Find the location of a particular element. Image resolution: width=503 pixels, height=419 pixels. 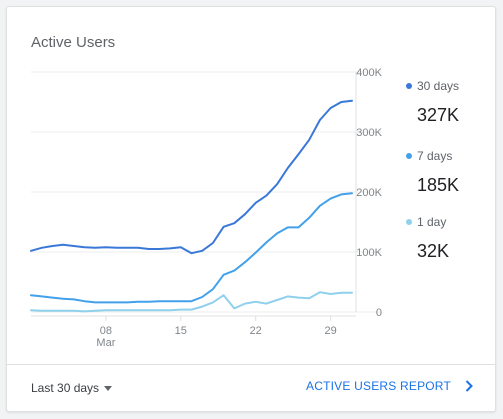

legend-value: 32K is located at coordinates (433, 251).